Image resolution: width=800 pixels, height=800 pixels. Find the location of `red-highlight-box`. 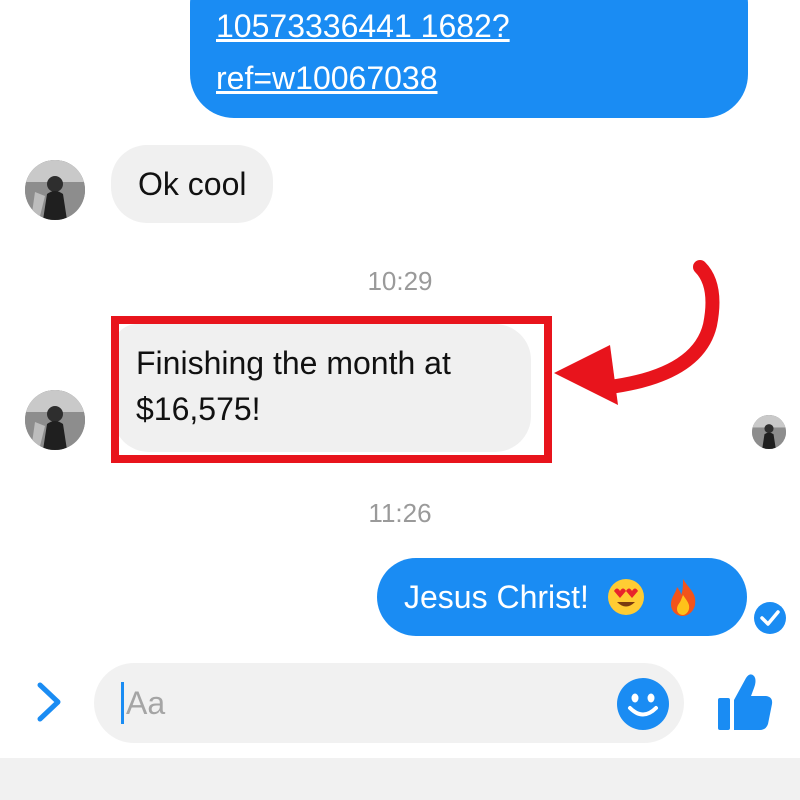

red-highlight-box is located at coordinates (331, 389).